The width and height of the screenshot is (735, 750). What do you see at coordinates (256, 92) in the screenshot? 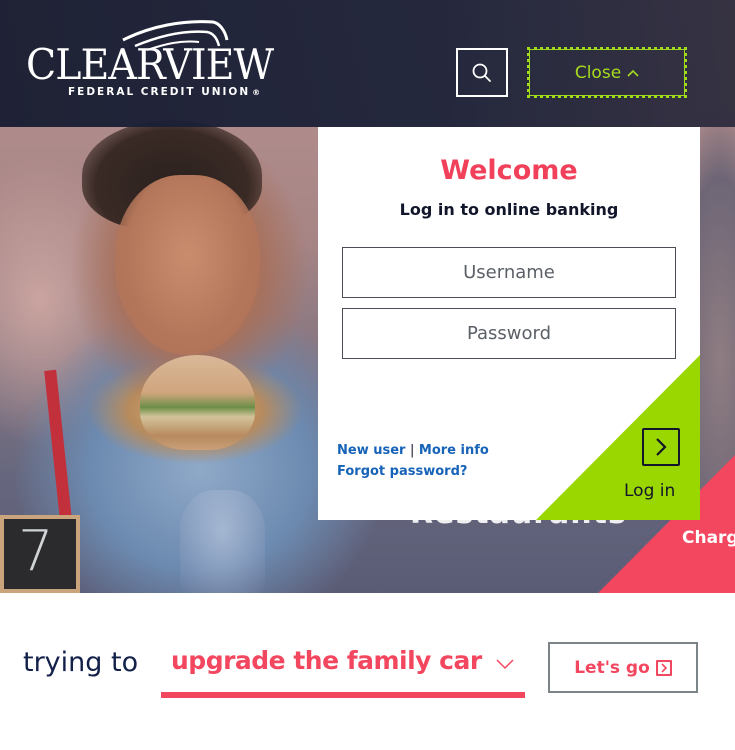
I see `registered-mark: ®` at bounding box center [256, 92].